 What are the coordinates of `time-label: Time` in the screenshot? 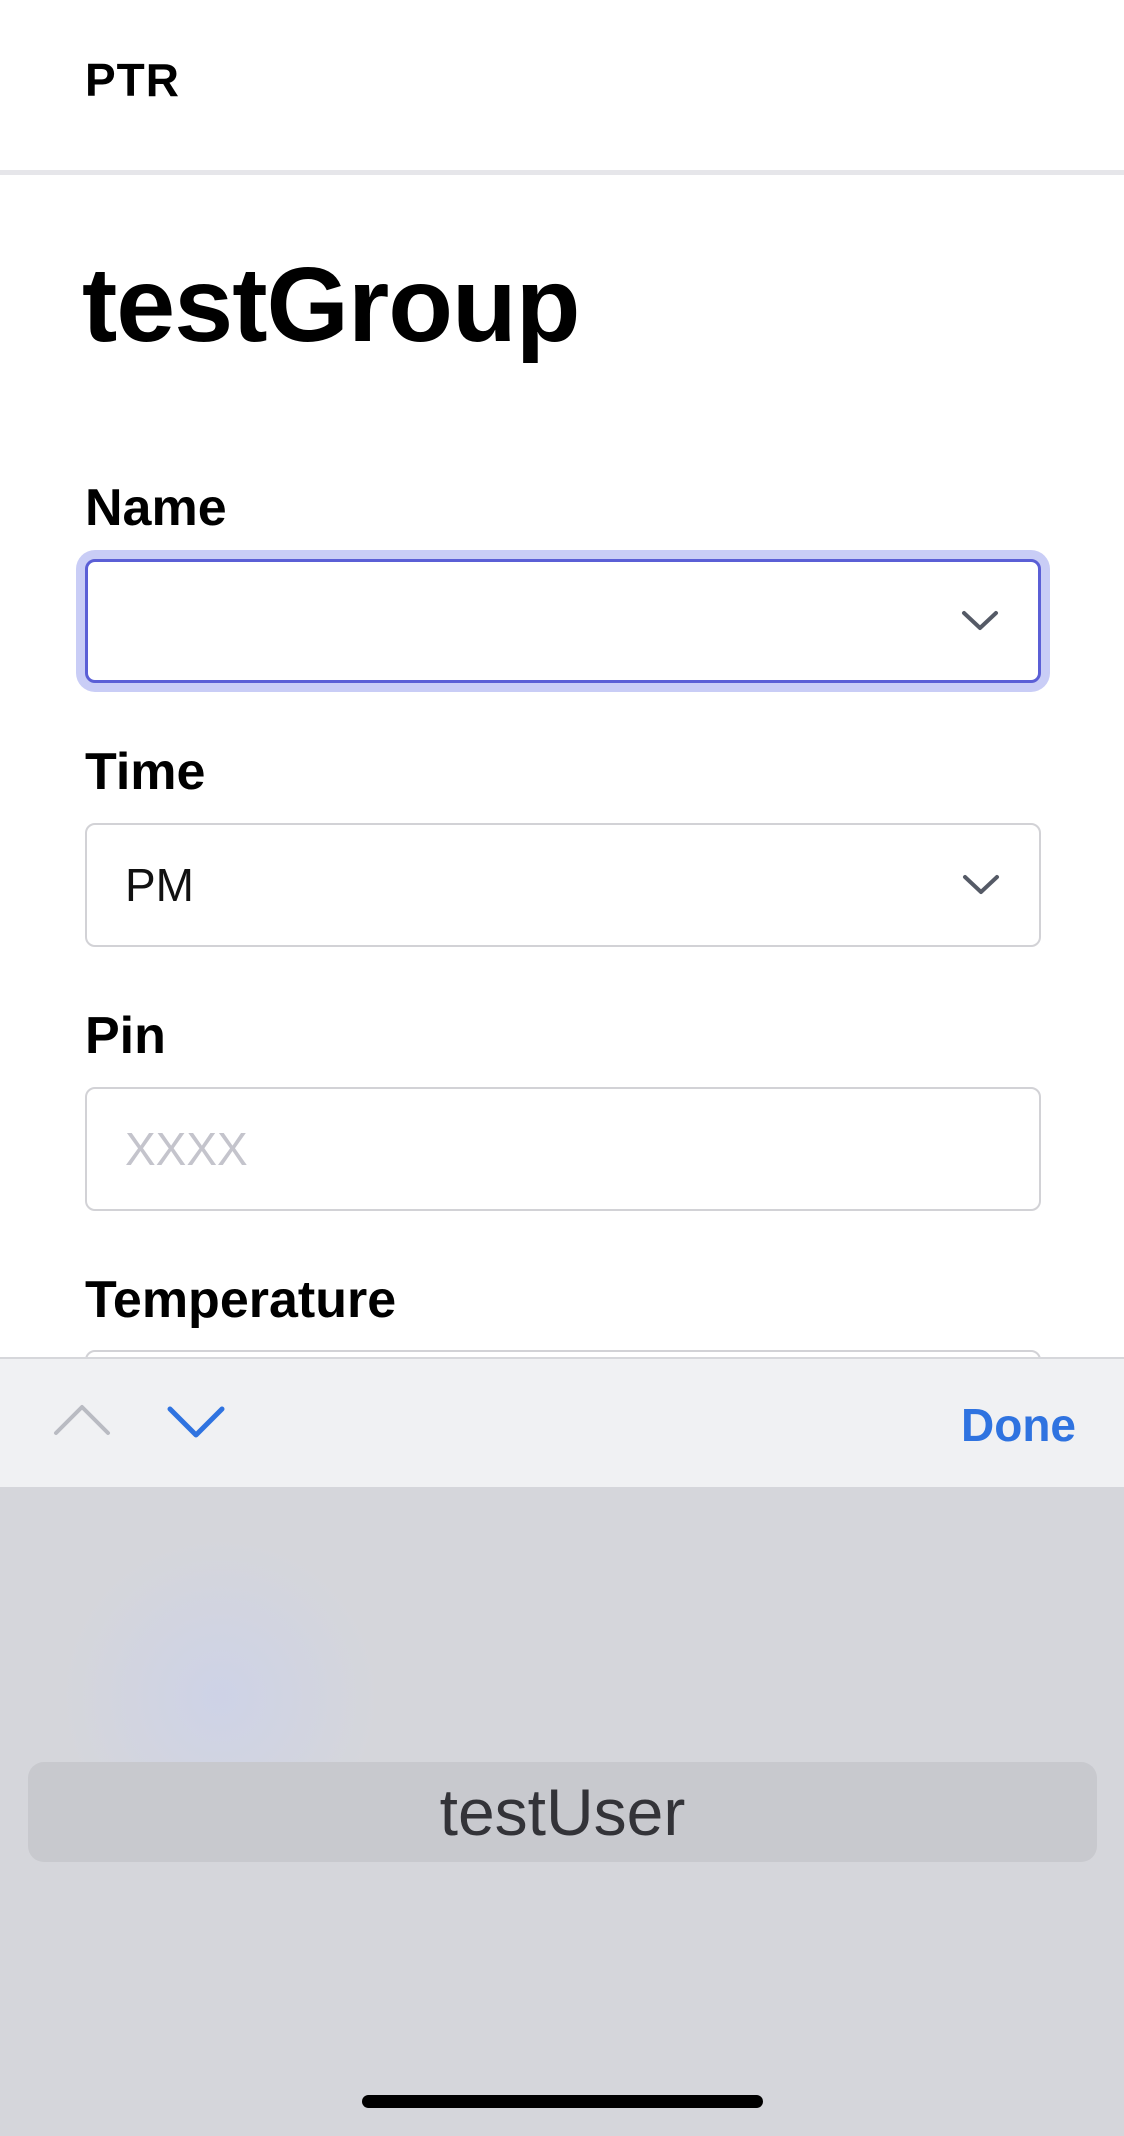 It's located at (145, 772).